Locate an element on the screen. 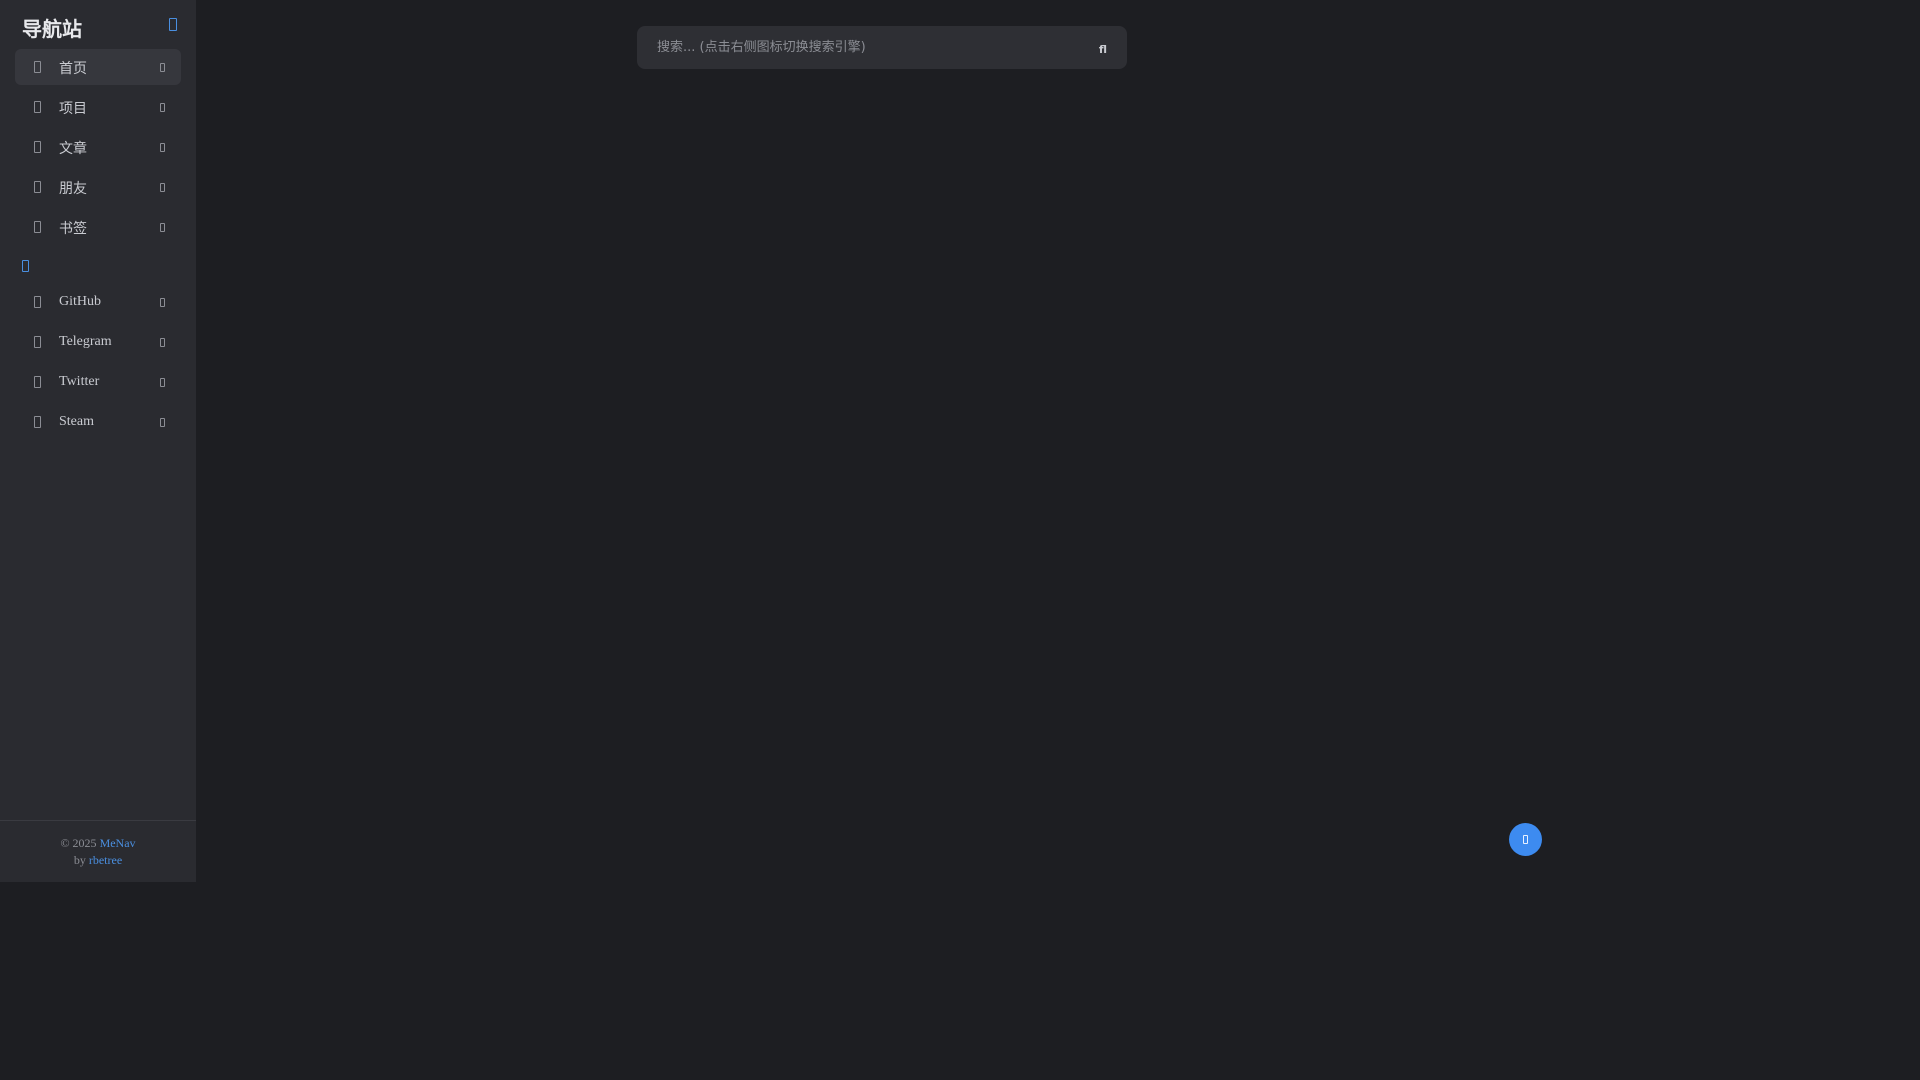 The image size is (1920, 1080). project-icon is located at coordinates (37, 107).